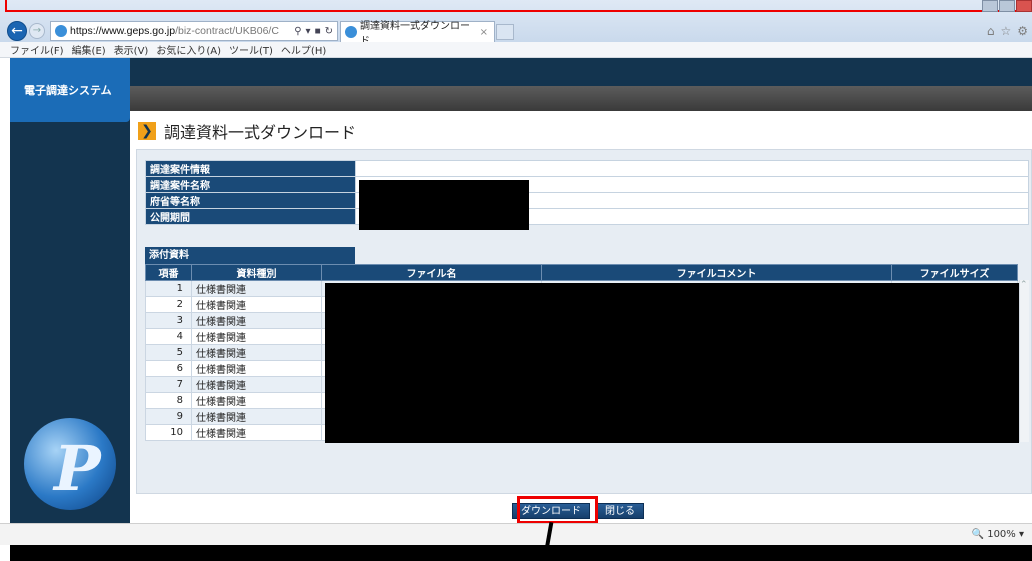 The width and height of the screenshot is (1032, 561). I want to click on menu-tools: ツール(T), so click(251, 49).